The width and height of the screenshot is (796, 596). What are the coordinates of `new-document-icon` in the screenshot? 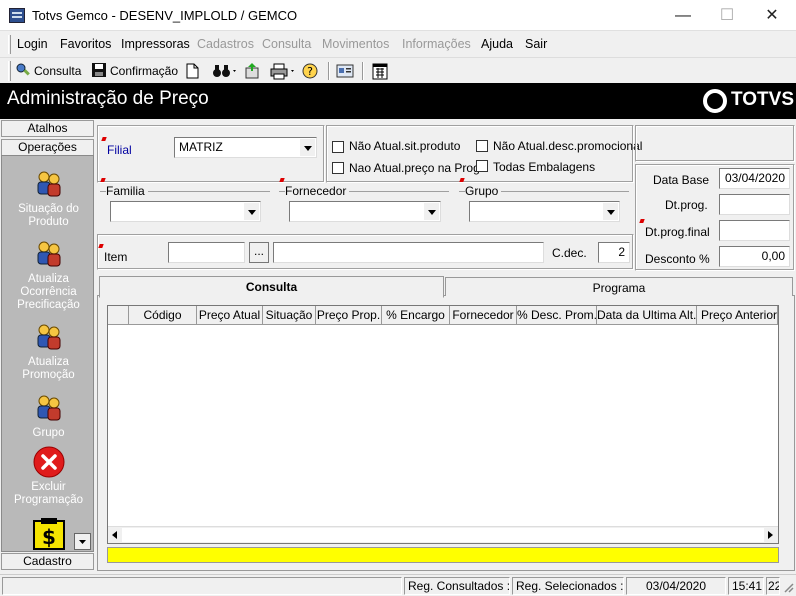 It's located at (192, 71).